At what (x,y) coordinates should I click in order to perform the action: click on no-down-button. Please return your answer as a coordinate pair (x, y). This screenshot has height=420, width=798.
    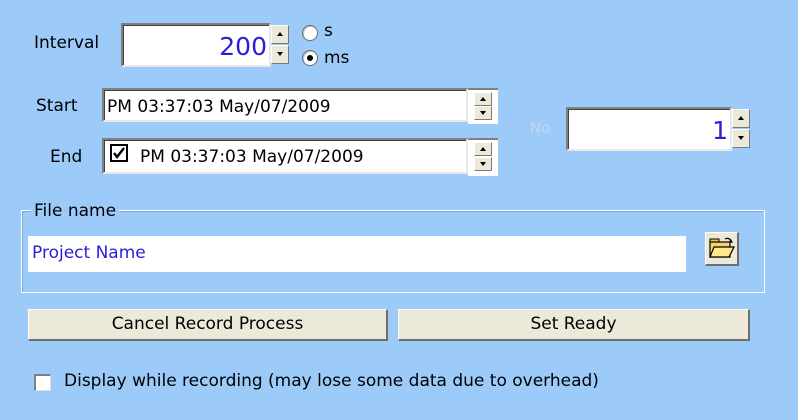
    Looking at the image, I should click on (741, 138).